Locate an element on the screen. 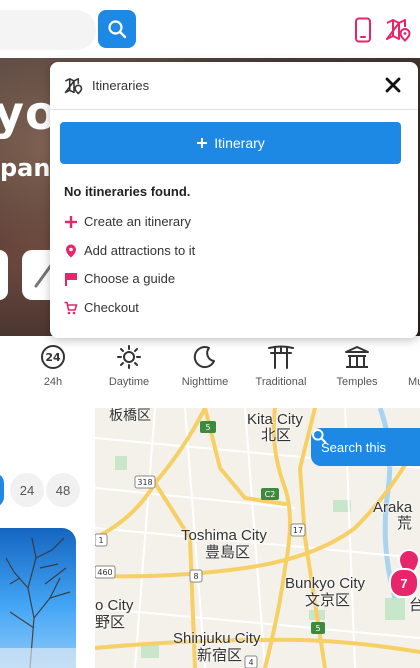 The height and width of the screenshot is (668, 420). close-icon is located at coordinates (393, 85).